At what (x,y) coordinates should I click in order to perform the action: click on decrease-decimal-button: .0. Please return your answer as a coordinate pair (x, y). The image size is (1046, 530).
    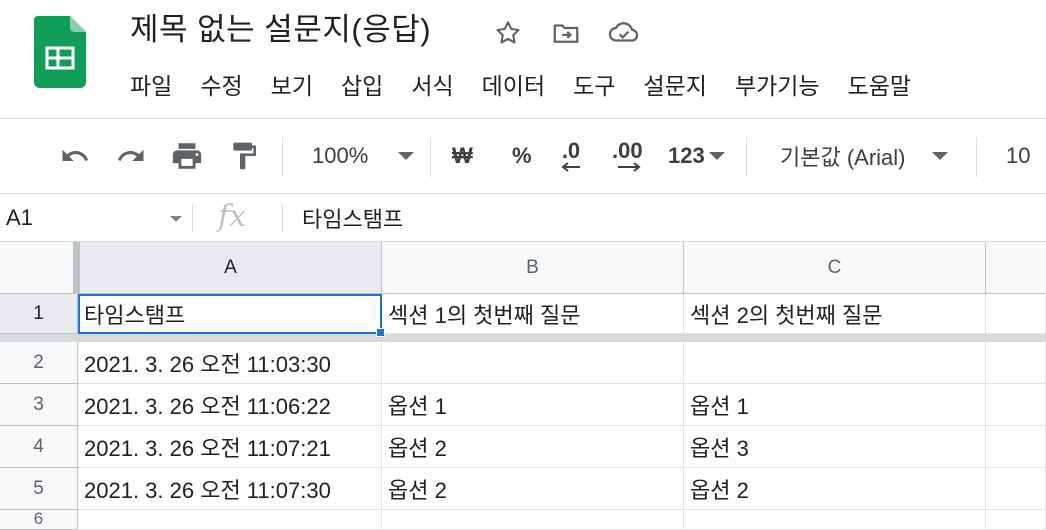
    Looking at the image, I should click on (571, 156).